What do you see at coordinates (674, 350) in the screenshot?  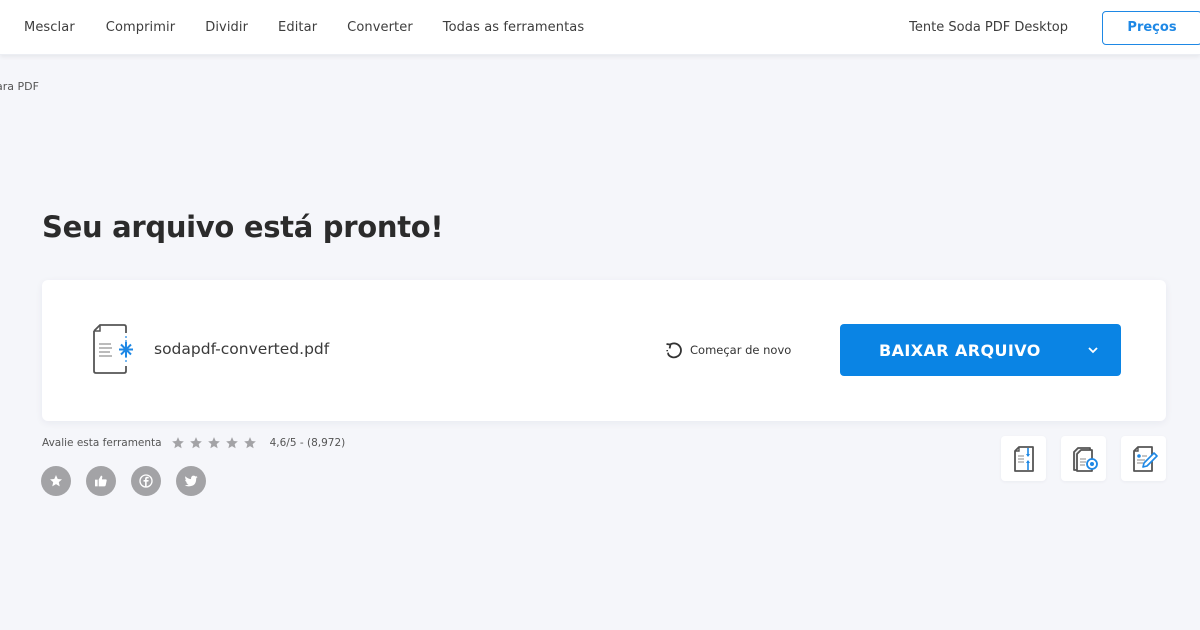 I see `restart-icon` at bounding box center [674, 350].